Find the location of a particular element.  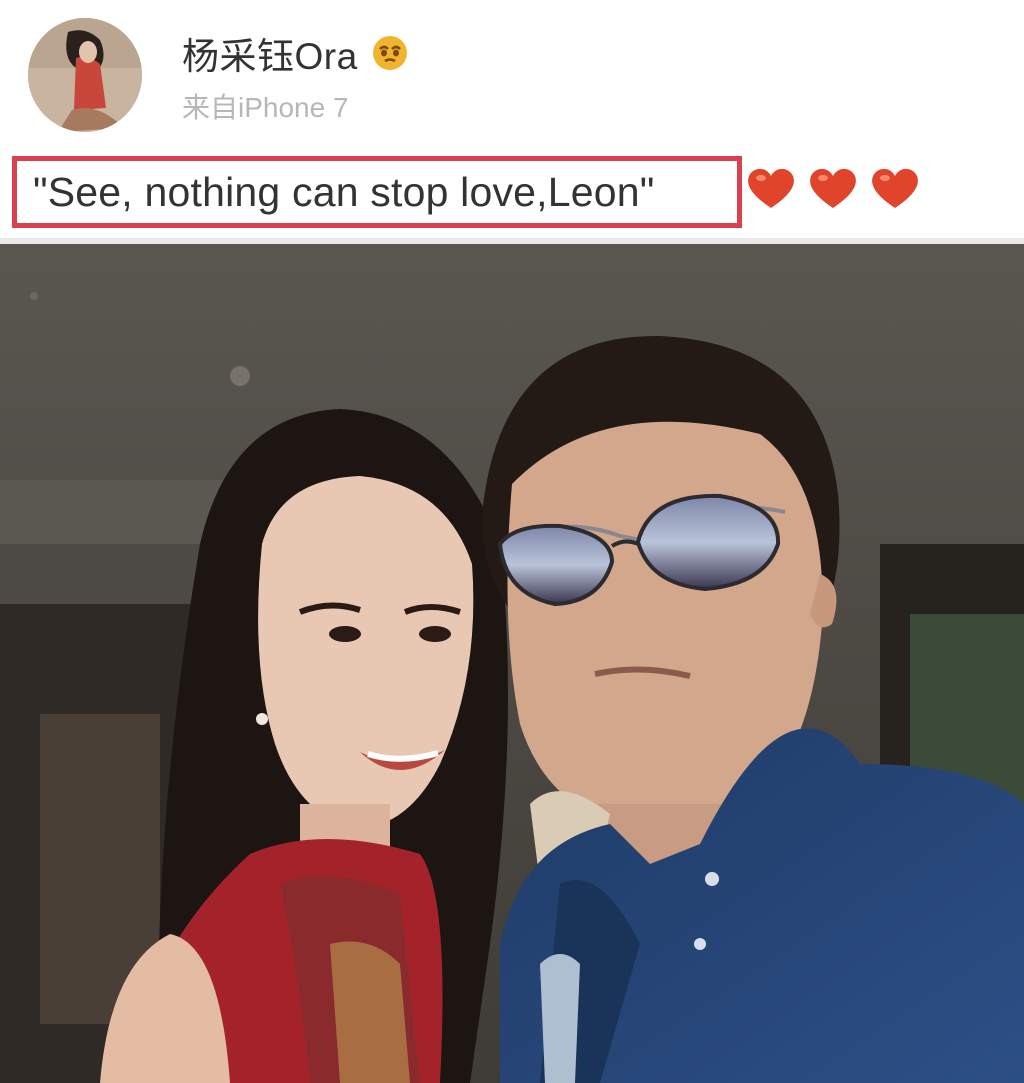

avatar is located at coordinates (85, 75).